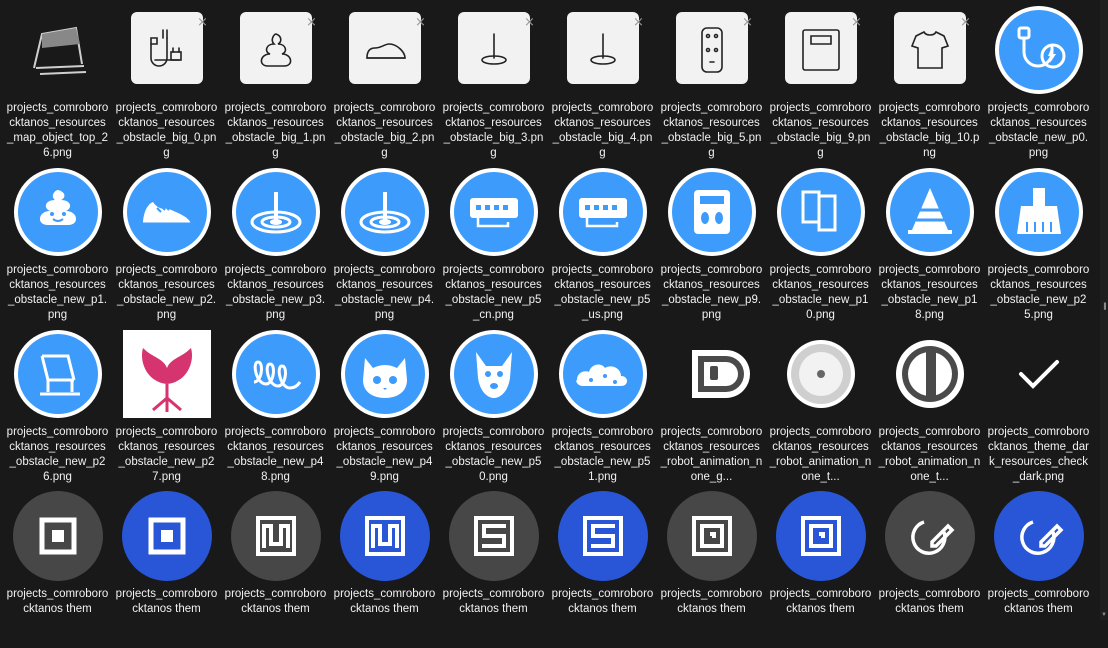 This screenshot has width=1108, height=648. What do you see at coordinates (276, 374) in the screenshot?
I see `loops-icon` at bounding box center [276, 374].